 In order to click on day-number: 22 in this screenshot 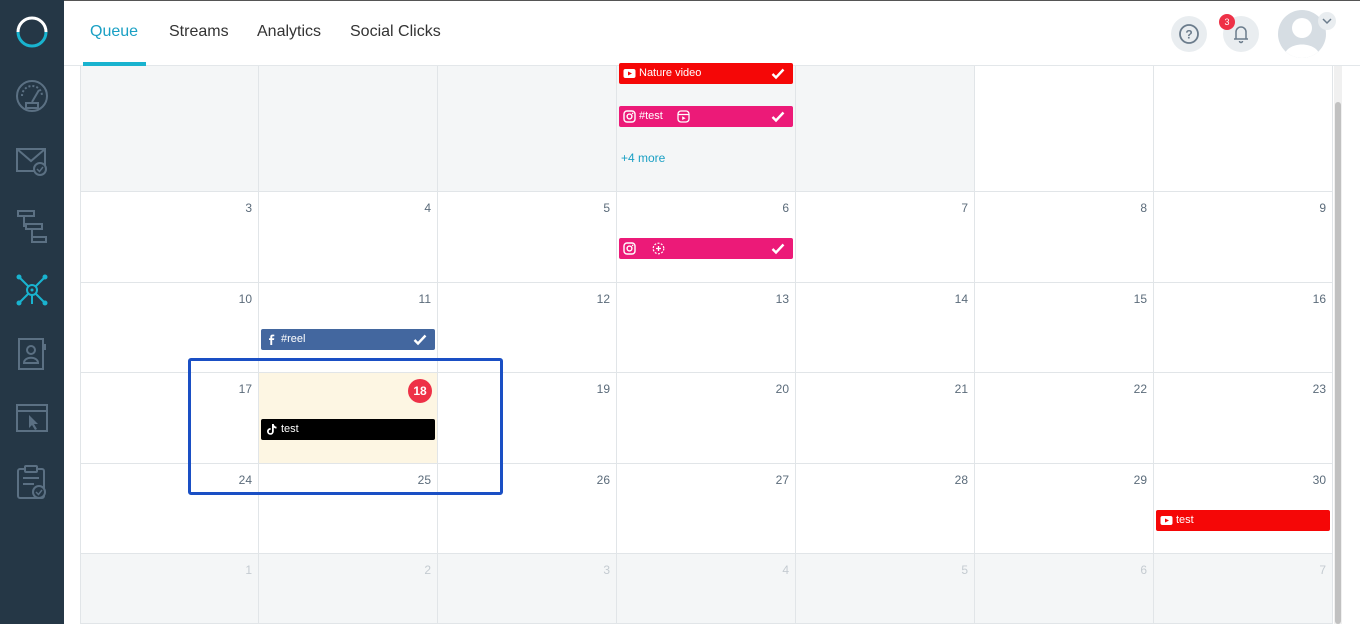, I will do `click(1140, 389)`.